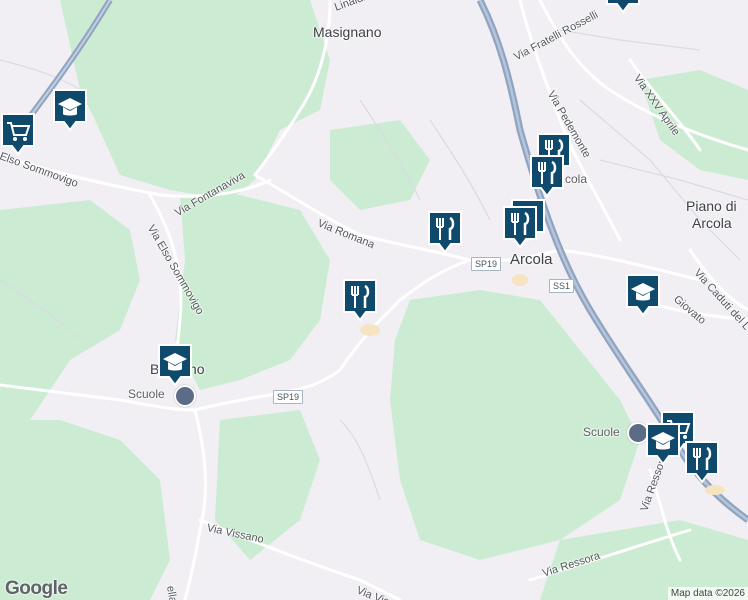 This screenshot has width=748, height=600. I want to click on cart-icon, so click(18, 134).